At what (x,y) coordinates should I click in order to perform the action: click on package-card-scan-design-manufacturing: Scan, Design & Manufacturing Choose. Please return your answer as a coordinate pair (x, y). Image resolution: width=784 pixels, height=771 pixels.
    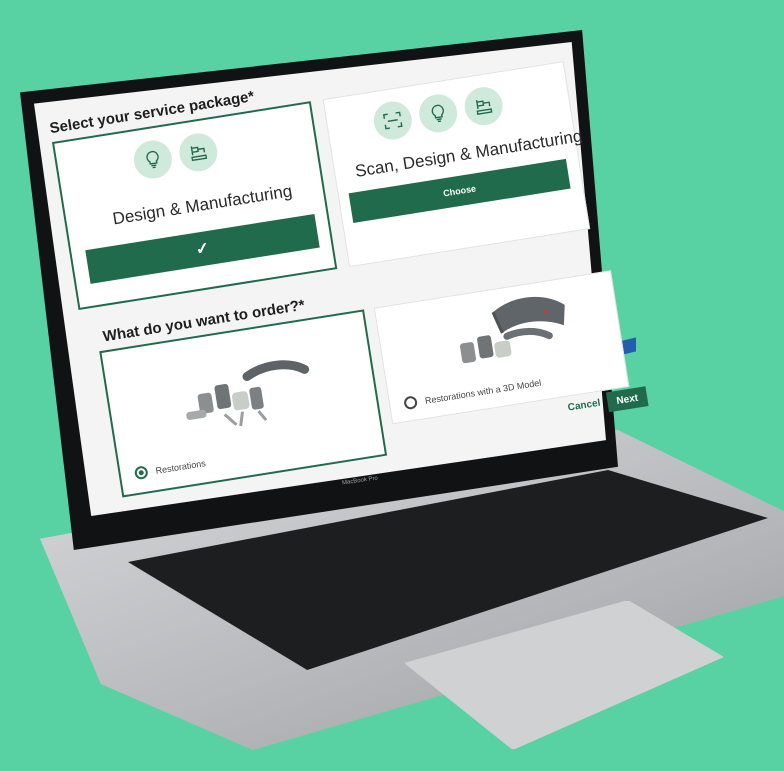
    Looking at the image, I should click on (456, 164).